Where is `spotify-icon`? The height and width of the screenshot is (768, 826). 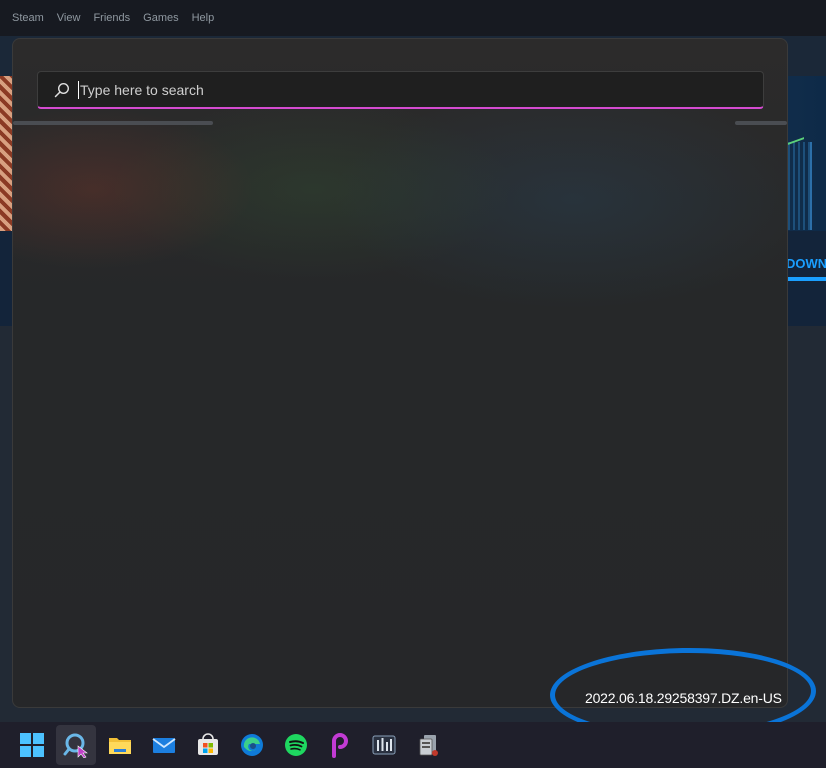
spotify-icon is located at coordinates (296, 745).